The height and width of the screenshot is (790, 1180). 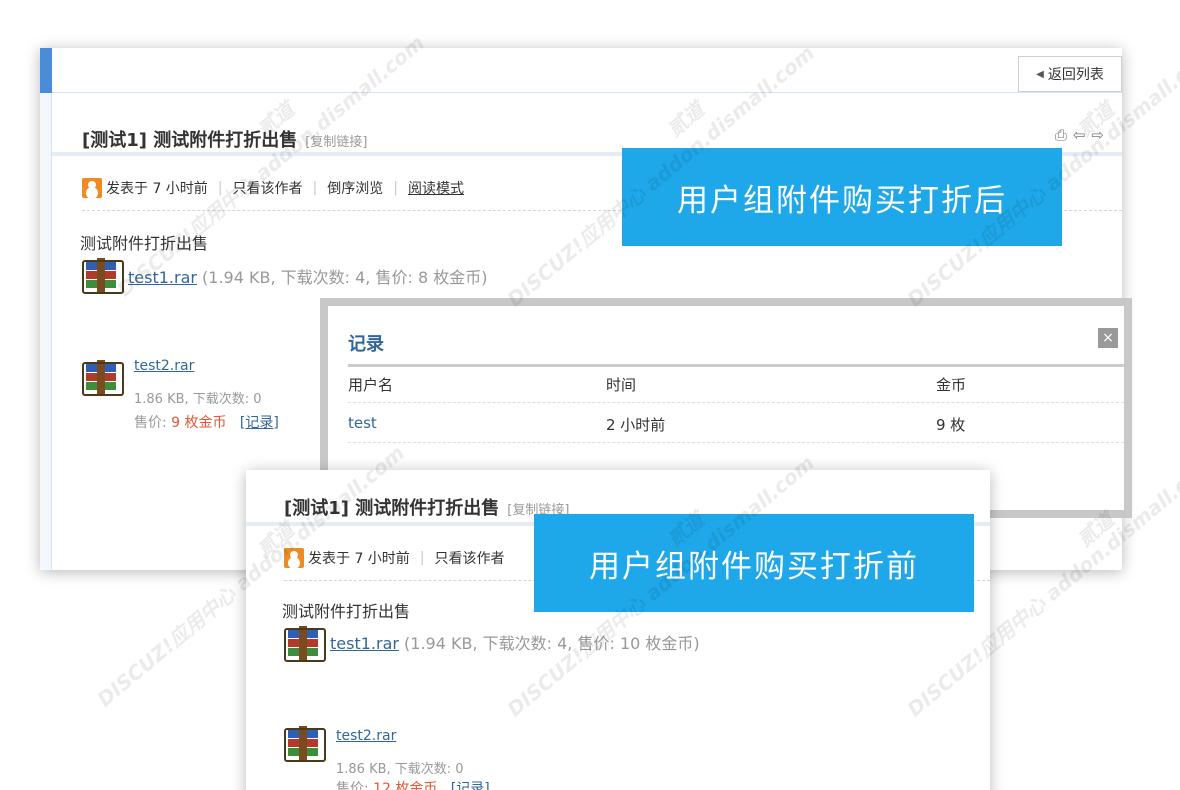 What do you see at coordinates (46, 331) in the screenshot?
I see `left-border` at bounding box center [46, 331].